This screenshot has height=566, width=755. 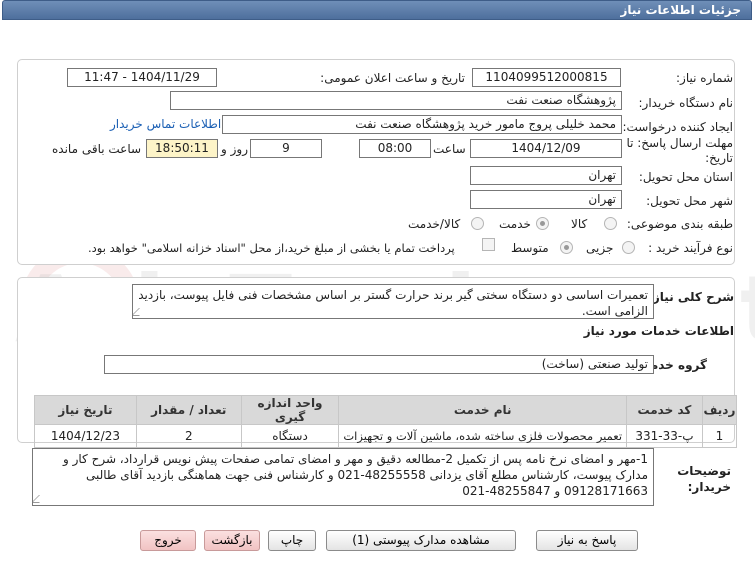 I want to click on window-titlebar: جزئیات اطلاعات نیاز, so click(x=377, y=10).